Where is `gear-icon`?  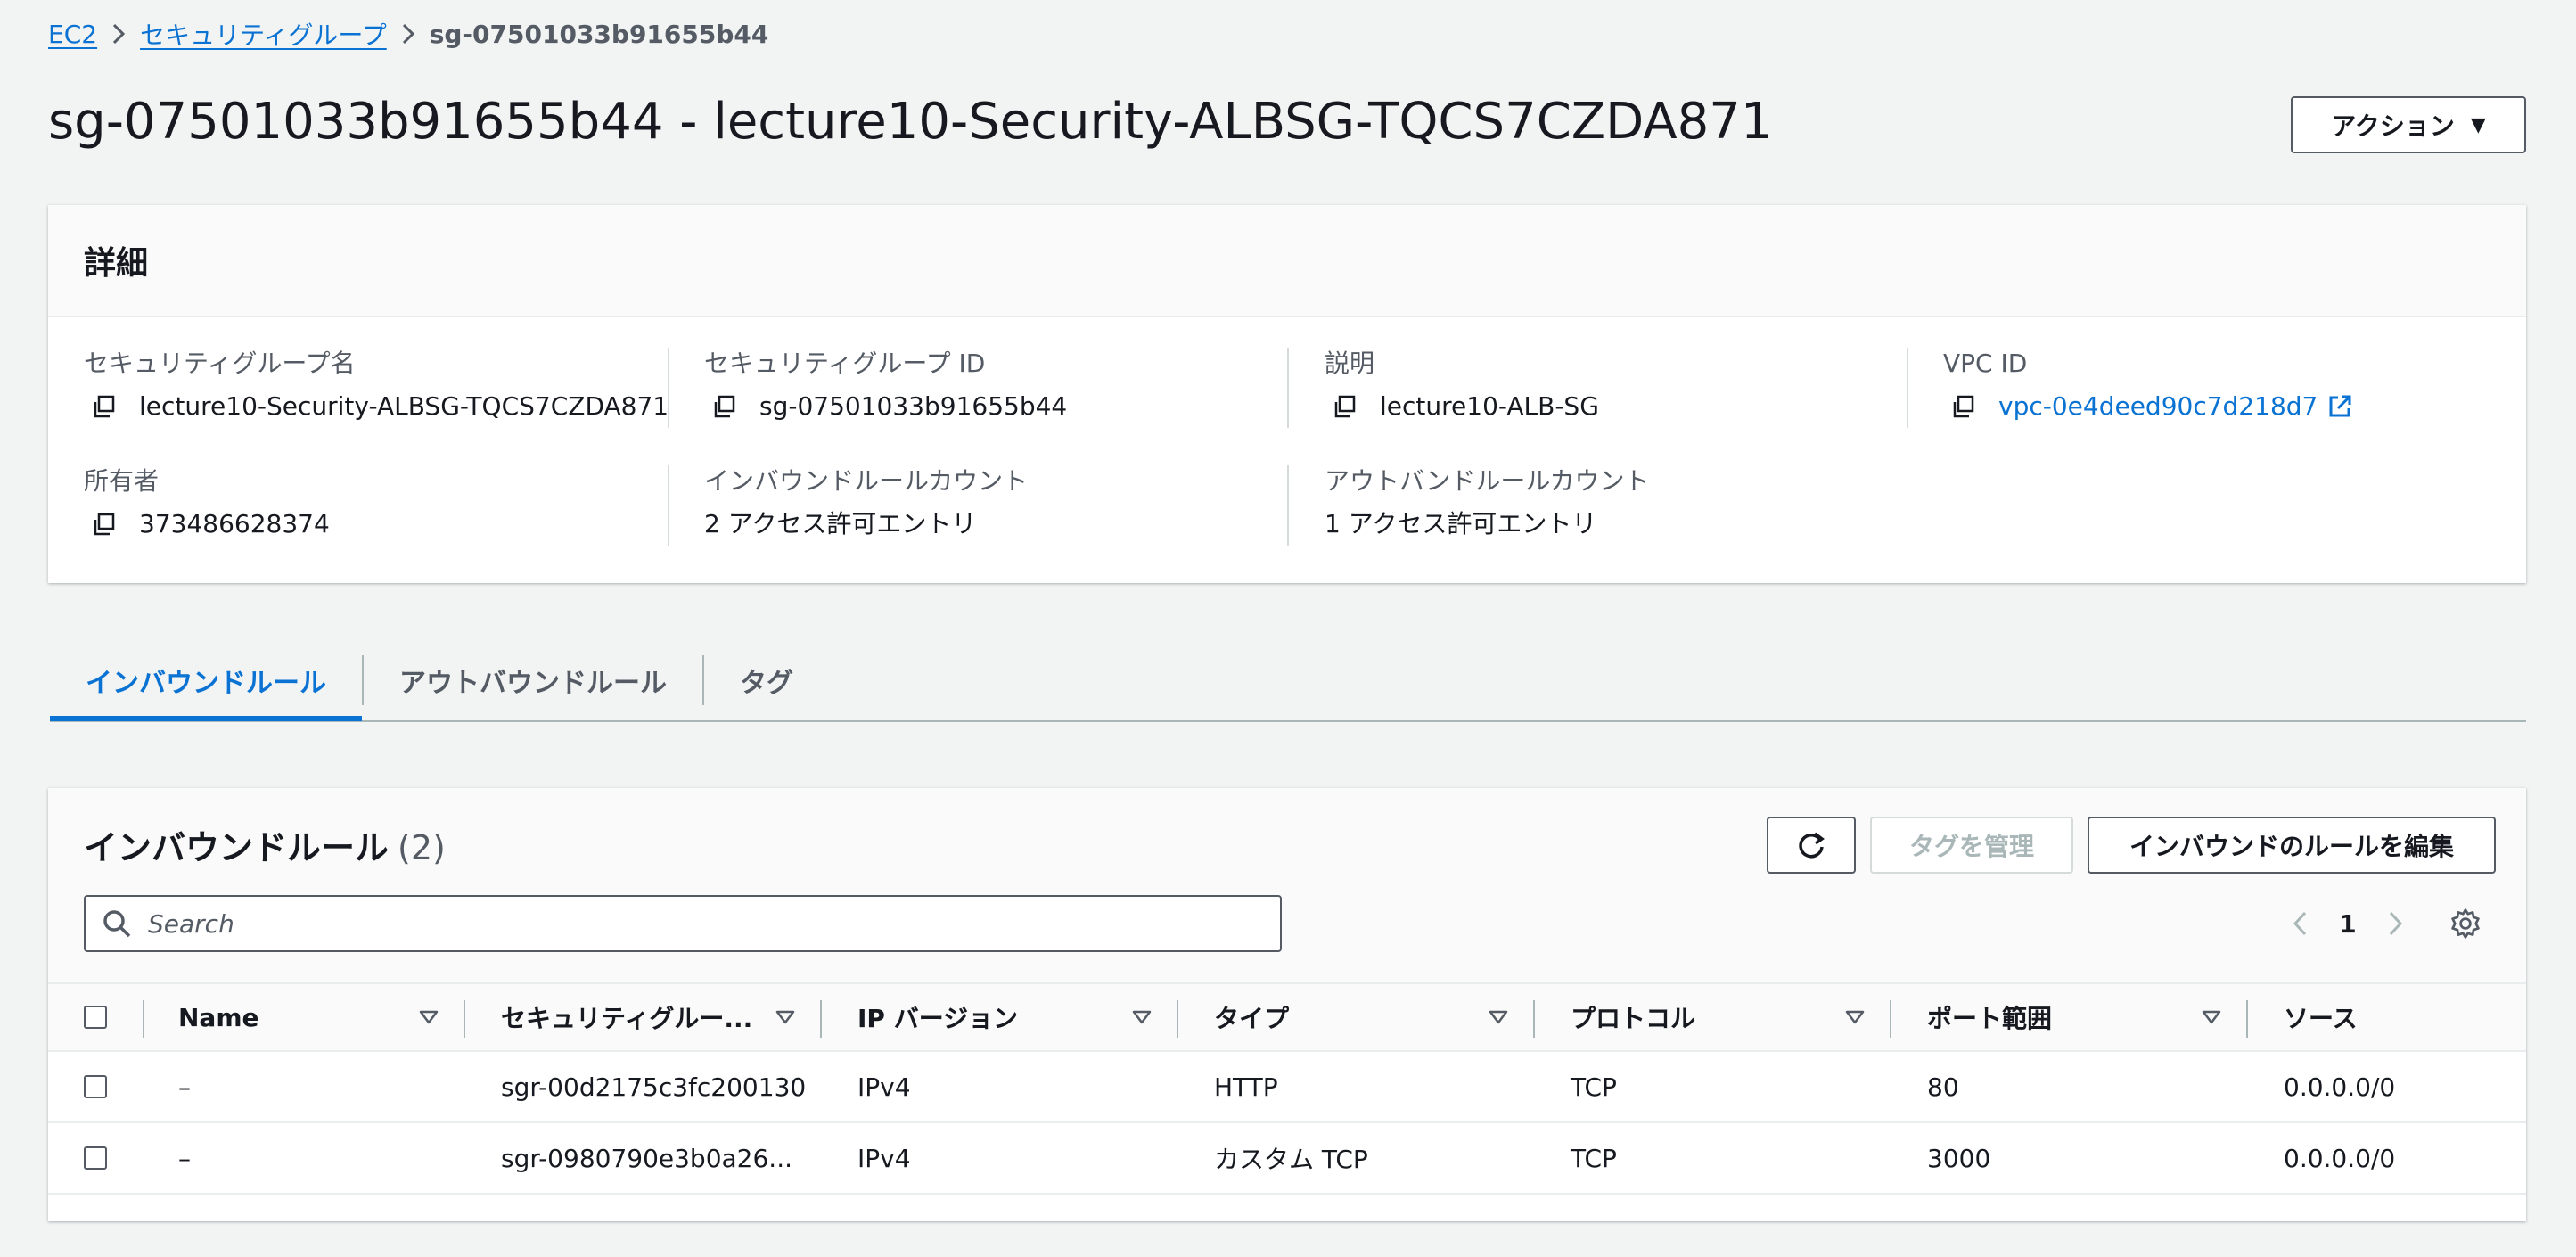
gear-icon is located at coordinates (2465, 923).